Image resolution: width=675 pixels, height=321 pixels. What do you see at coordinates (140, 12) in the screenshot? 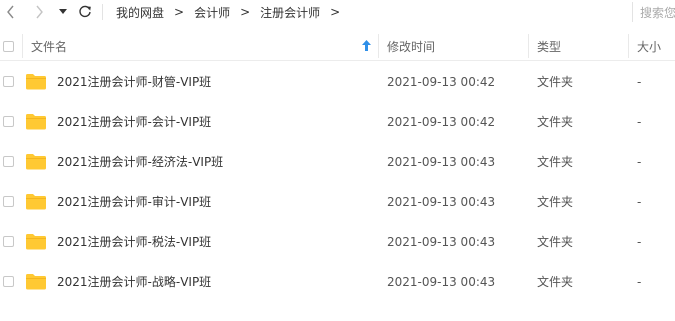
I see `breadcrumb-item-my-drive: 我的网盘` at bounding box center [140, 12].